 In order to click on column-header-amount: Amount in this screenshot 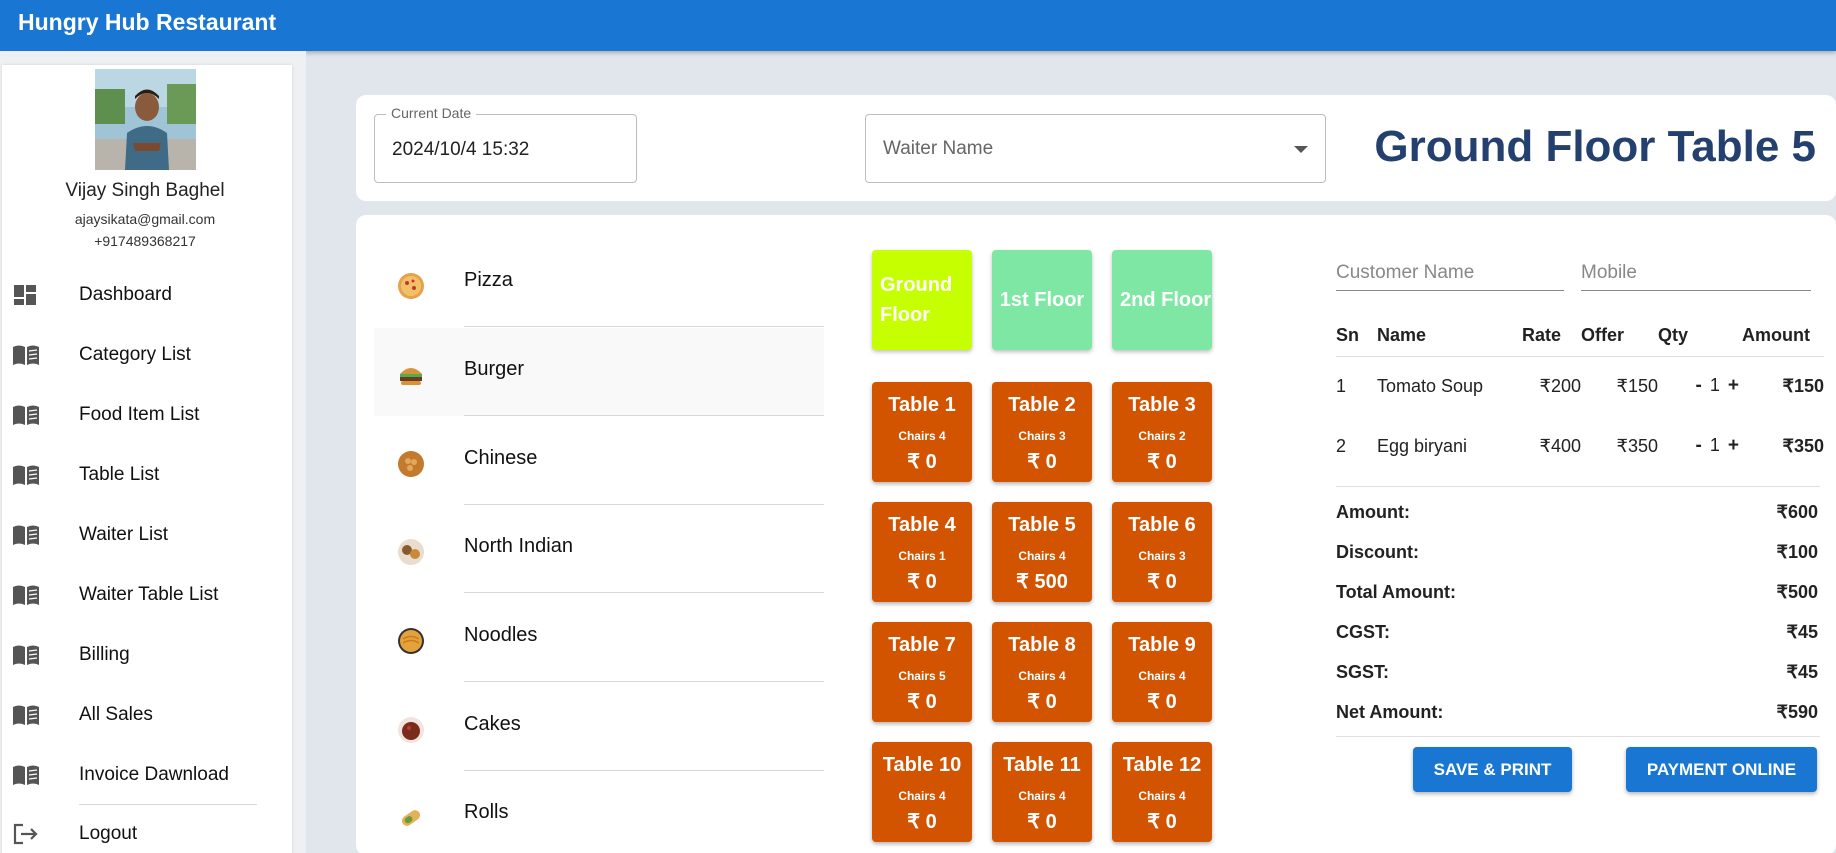, I will do `click(1783, 336)`.